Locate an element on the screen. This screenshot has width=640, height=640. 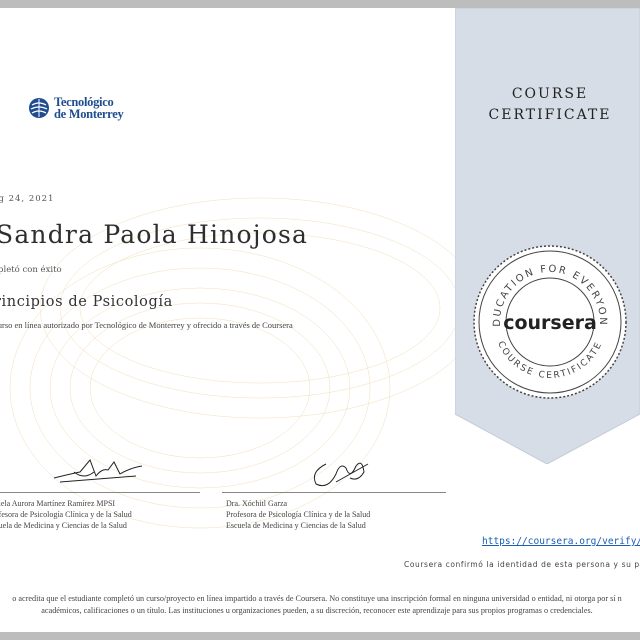
certificate-date: ug 24, 2021 is located at coordinates (27, 199).